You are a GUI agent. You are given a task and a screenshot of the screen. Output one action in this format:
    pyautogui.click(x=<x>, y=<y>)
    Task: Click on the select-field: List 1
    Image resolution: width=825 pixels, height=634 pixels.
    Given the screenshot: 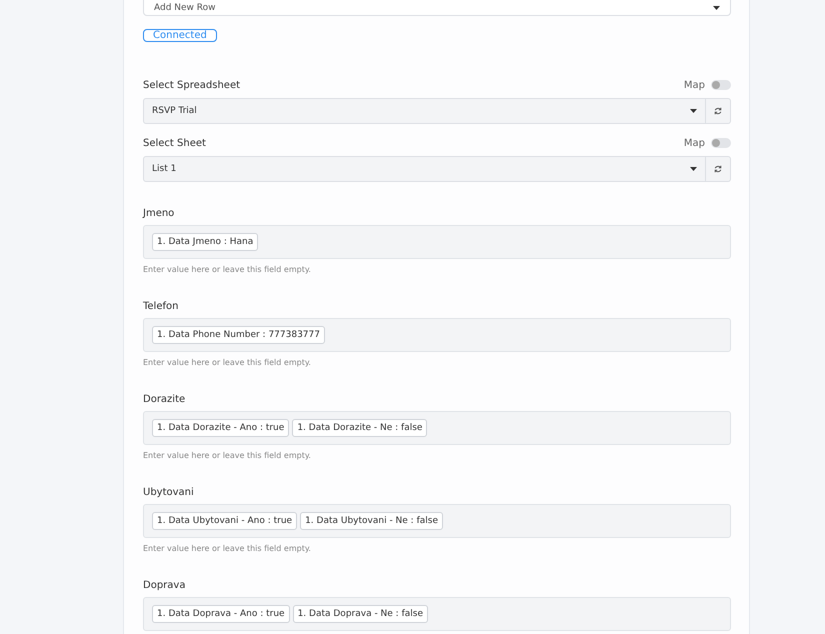 What is the action you would take?
    pyautogui.click(x=424, y=169)
    